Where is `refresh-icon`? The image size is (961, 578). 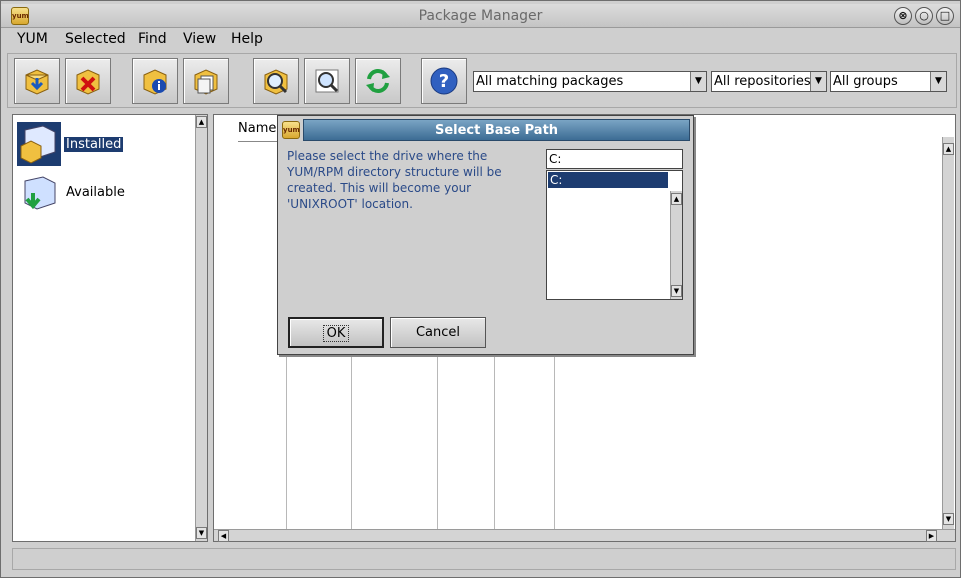 refresh-icon is located at coordinates (378, 81).